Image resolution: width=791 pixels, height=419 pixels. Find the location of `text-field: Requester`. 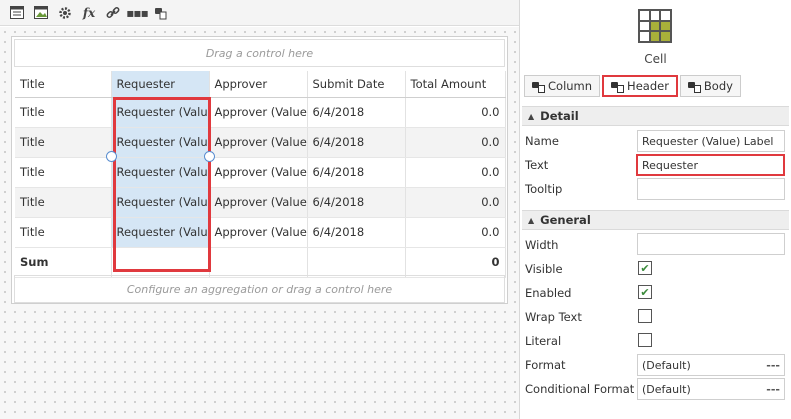

text-field: Requester is located at coordinates (710, 165).